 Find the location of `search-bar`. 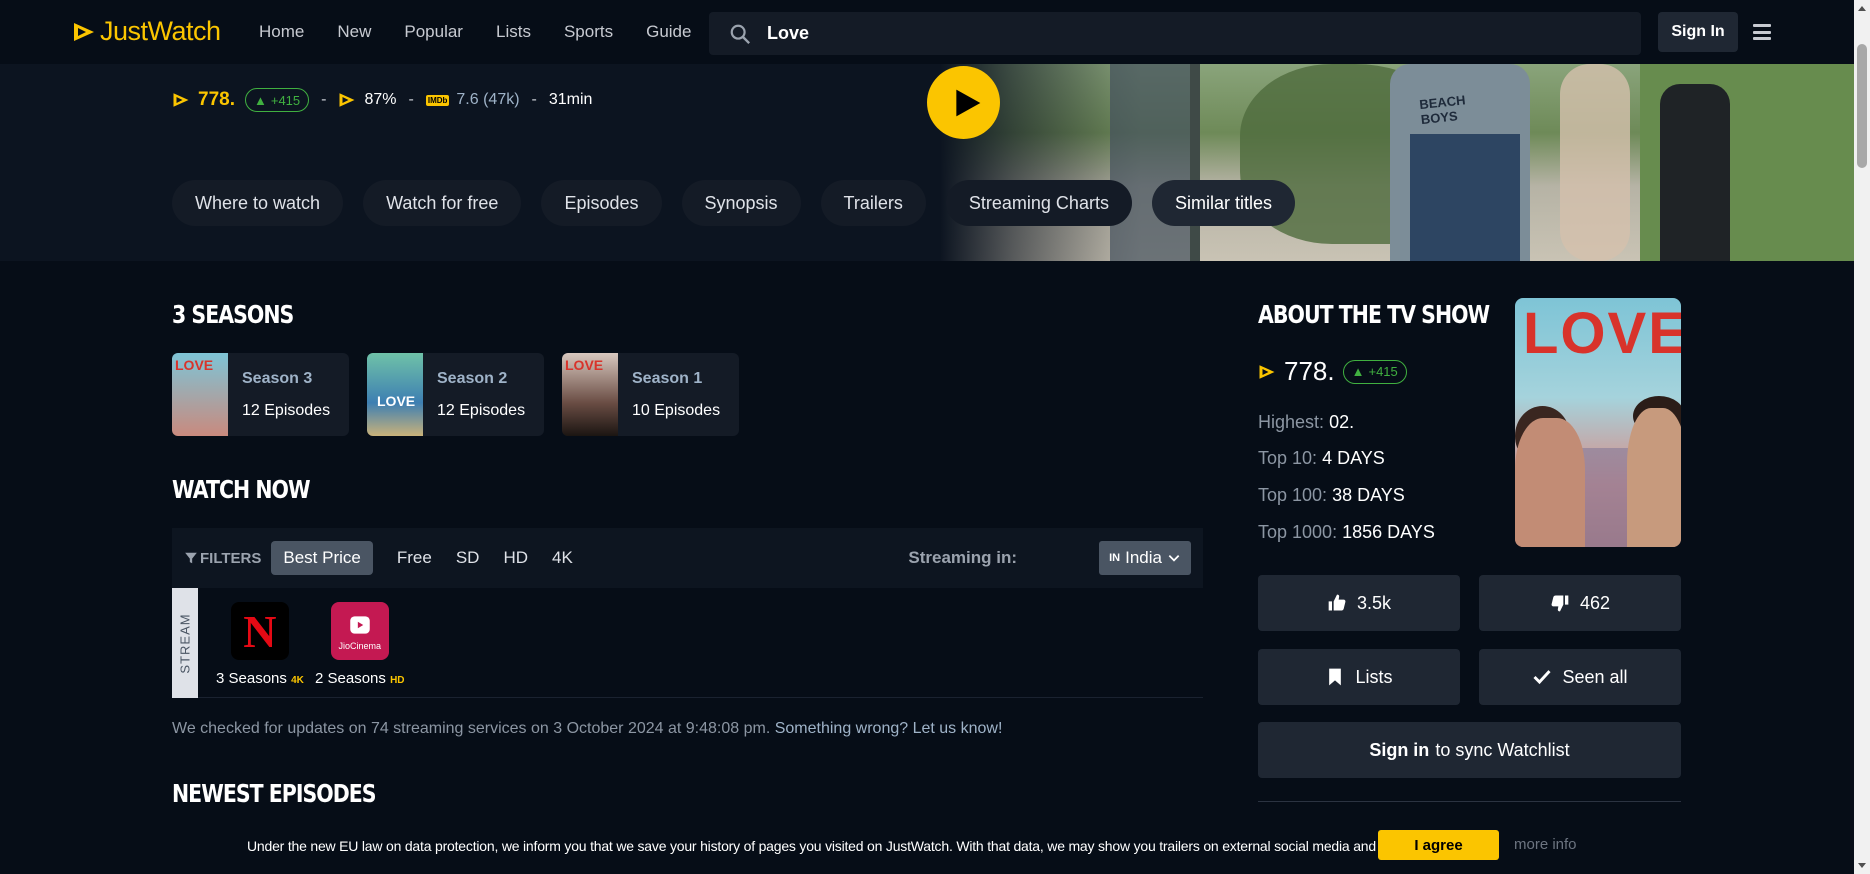

search-bar is located at coordinates (1175, 33).